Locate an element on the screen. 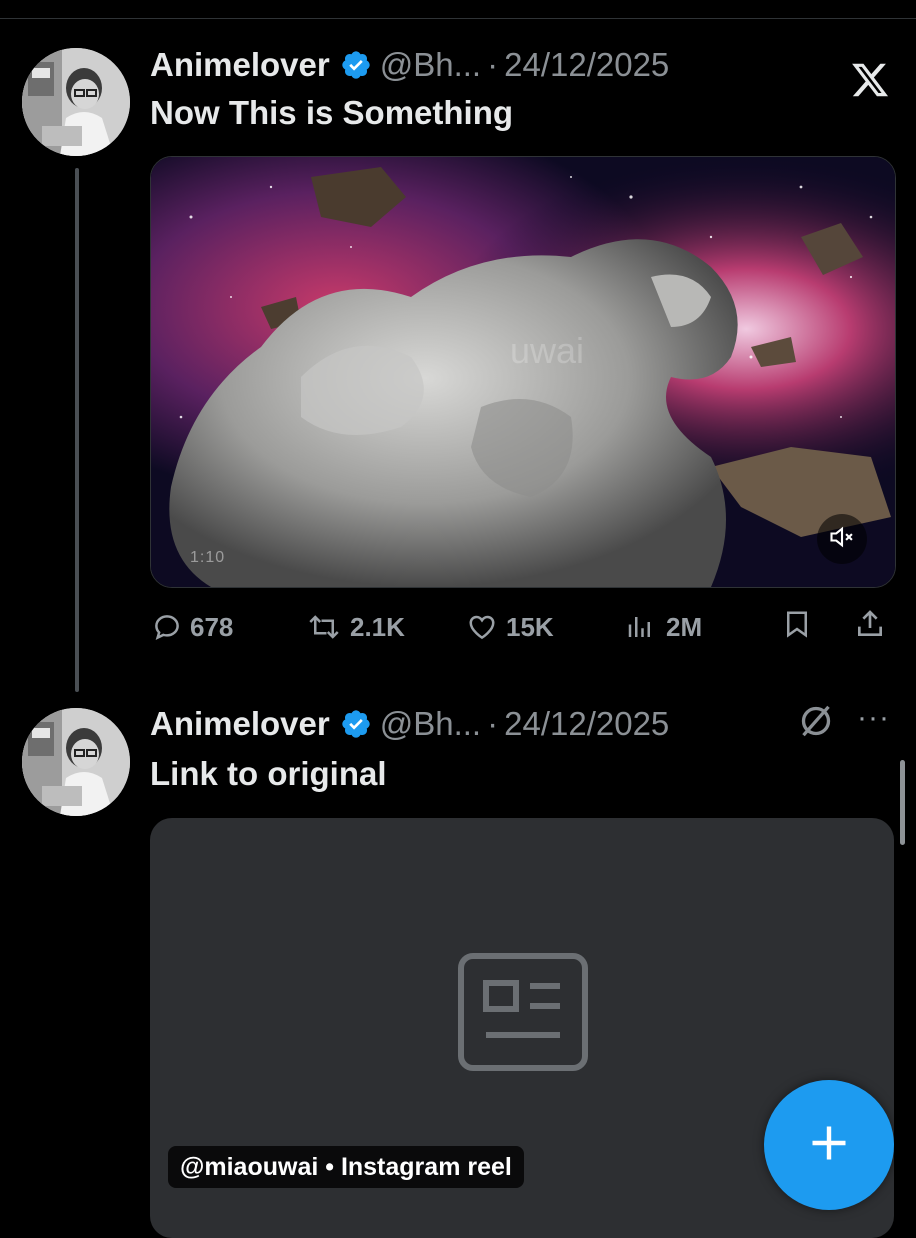  top-divider is located at coordinates (458, 18).